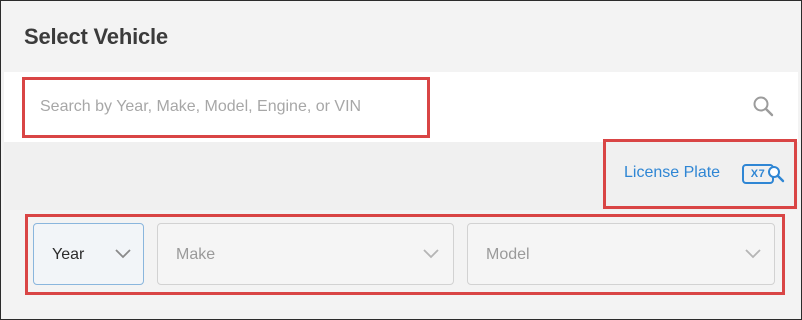 This screenshot has width=802, height=320. I want to click on model-select: Model, so click(621, 254).